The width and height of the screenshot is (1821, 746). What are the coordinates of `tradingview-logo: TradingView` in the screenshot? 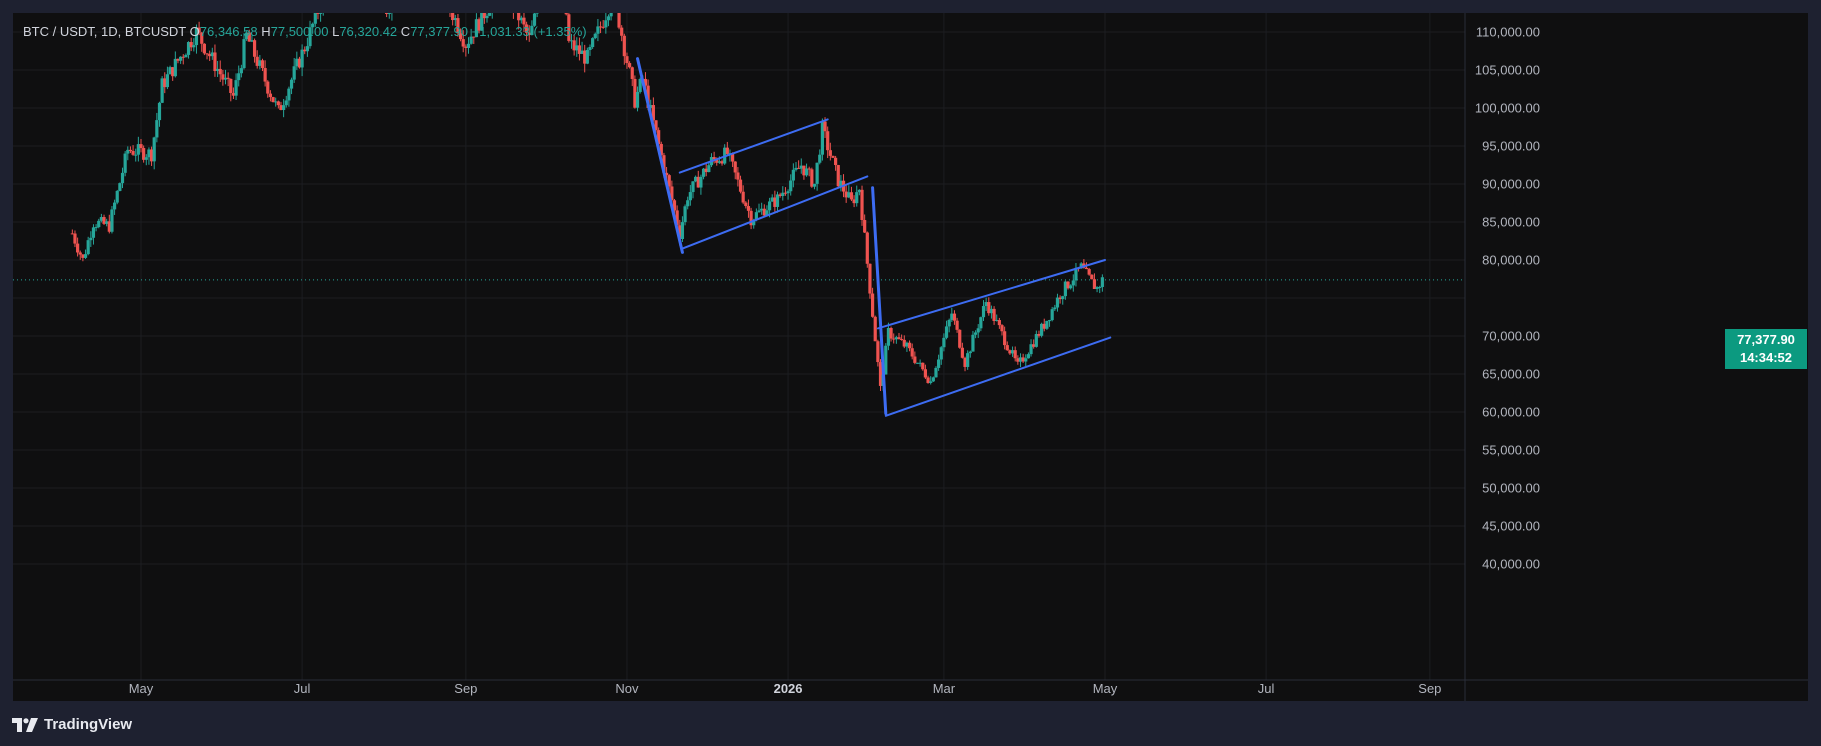 It's located at (72, 724).